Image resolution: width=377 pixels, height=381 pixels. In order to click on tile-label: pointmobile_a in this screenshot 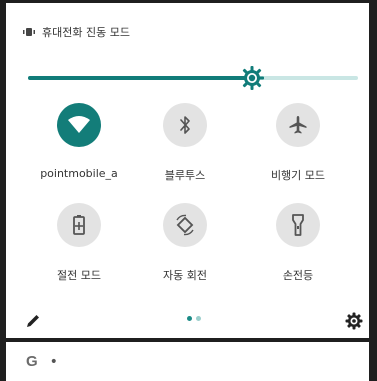, I will do `click(79, 173)`.